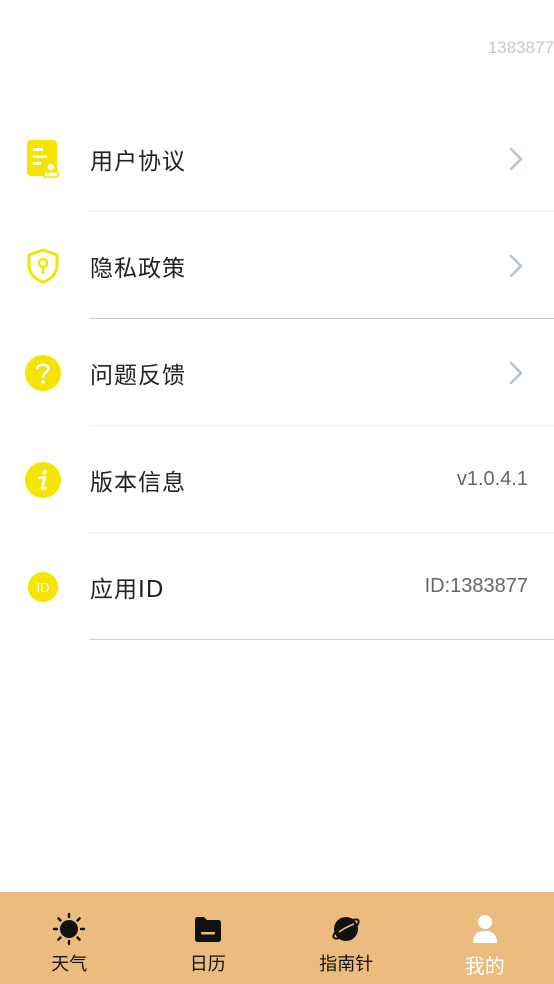 This screenshot has width=554, height=984. Describe the element at coordinates (208, 929) in the screenshot. I see `calendar-folder-icon` at that location.